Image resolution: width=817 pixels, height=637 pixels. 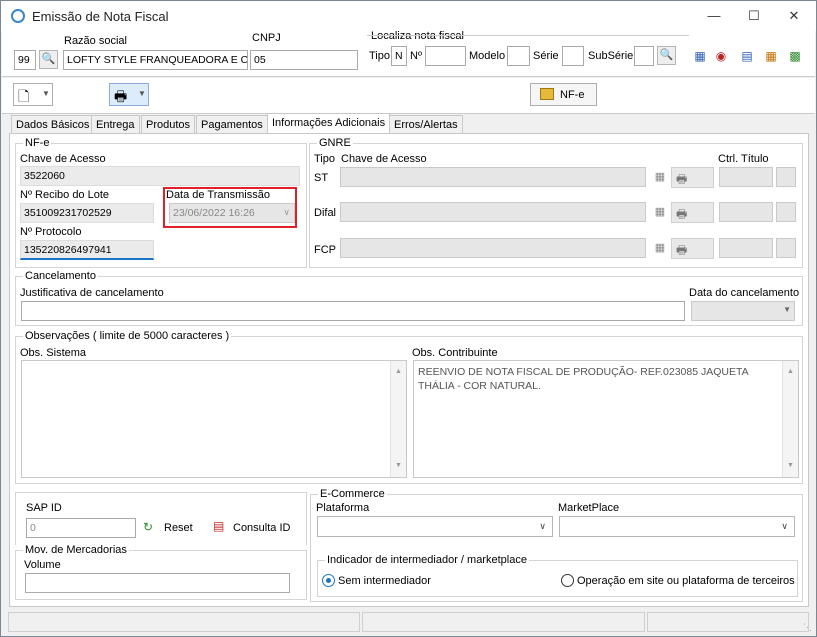 I want to click on gnre-fcp-ctrl-field, so click(x=746, y=248).